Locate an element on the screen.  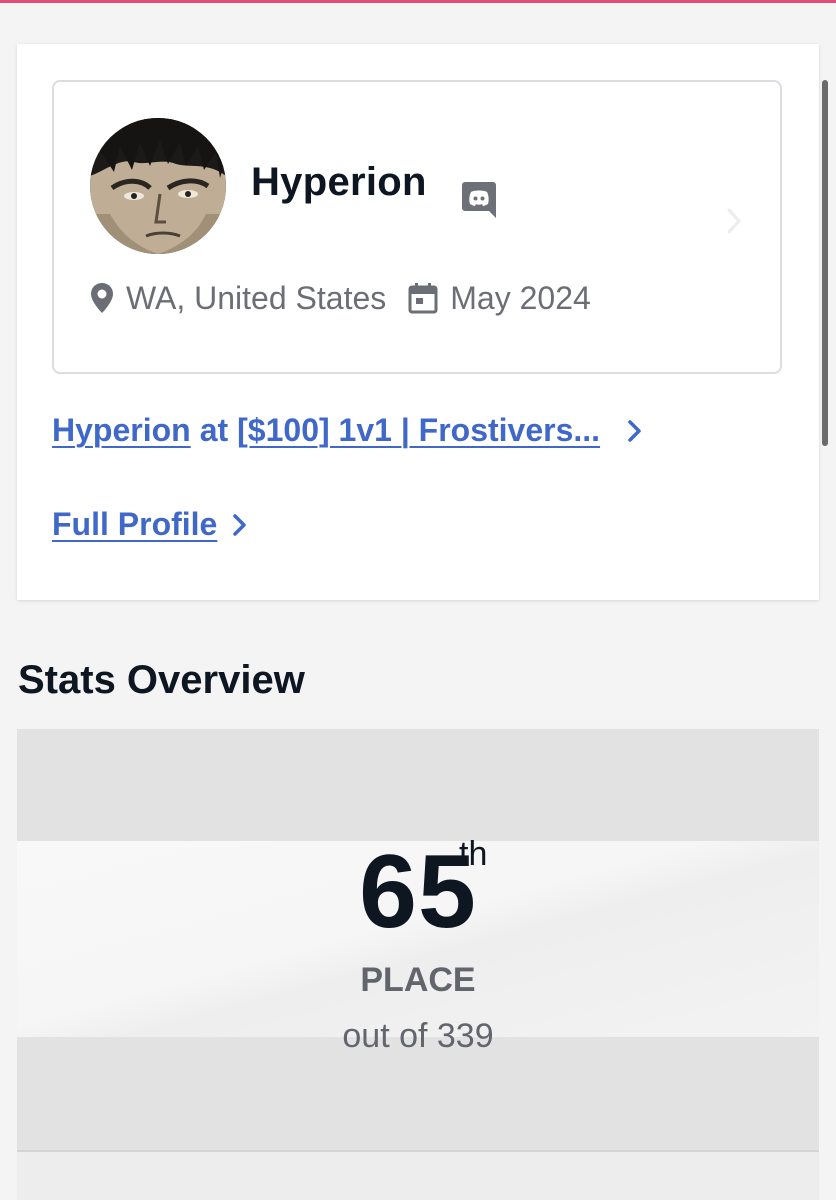
stats-next-row is located at coordinates (418, 1176).